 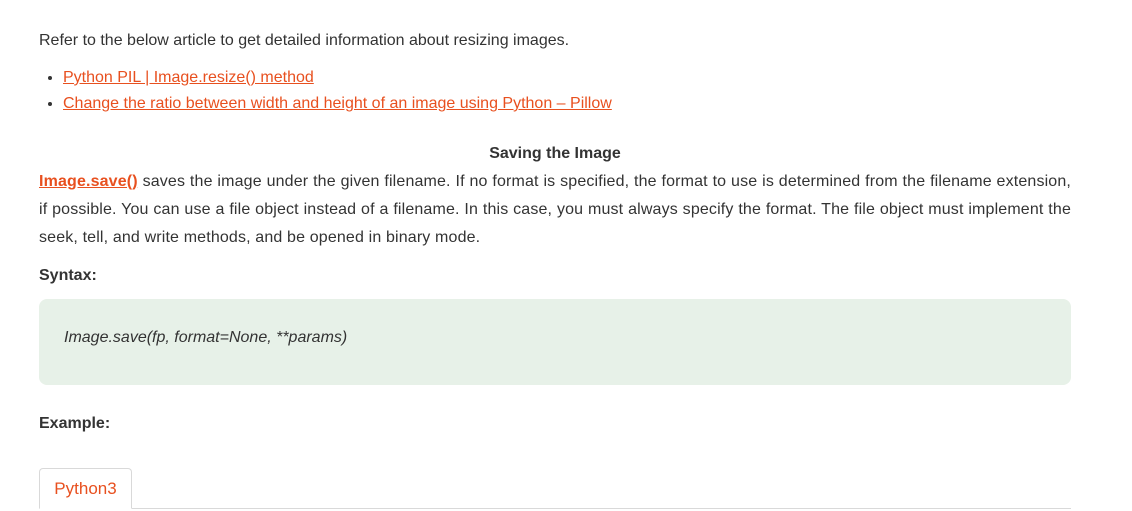 What do you see at coordinates (188, 77) in the screenshot?
I see `link-image-resize: Python PIL | Image.resize() method` at bounding box center [188, 77].